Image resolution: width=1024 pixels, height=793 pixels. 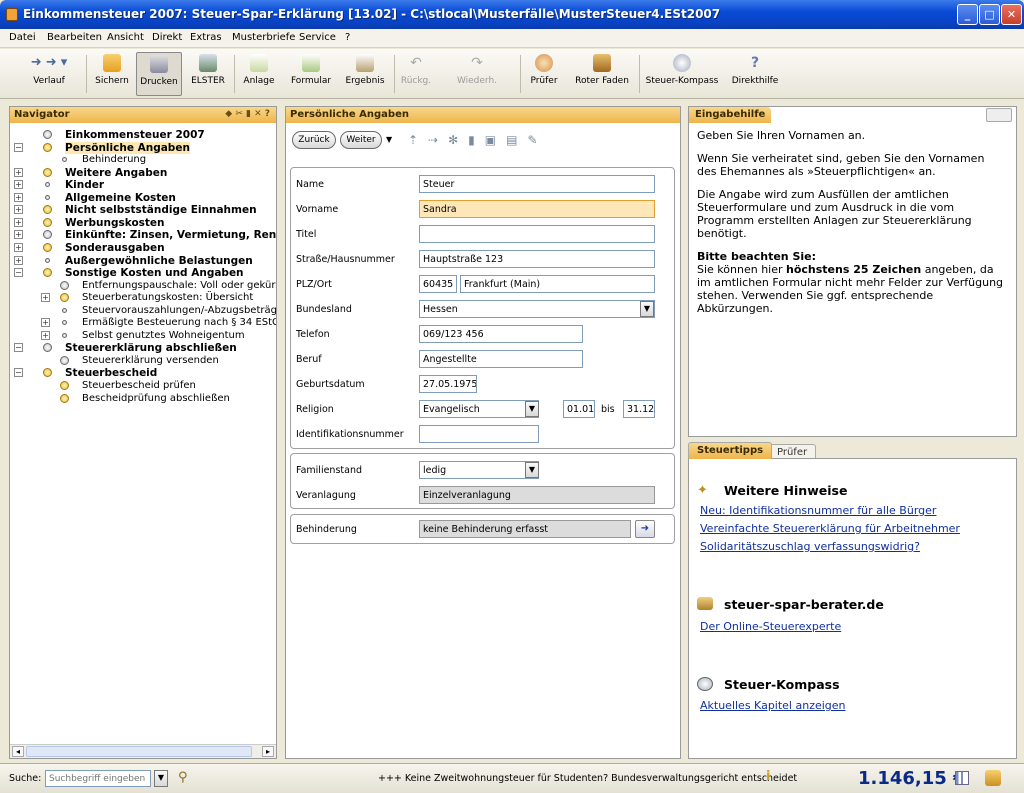 What do you see at coordinates (478, 140) in the screenshot?
I see `form-tools-icon: ⇡⇢✻▮▣▤✎` at bounding box center [478, 140].